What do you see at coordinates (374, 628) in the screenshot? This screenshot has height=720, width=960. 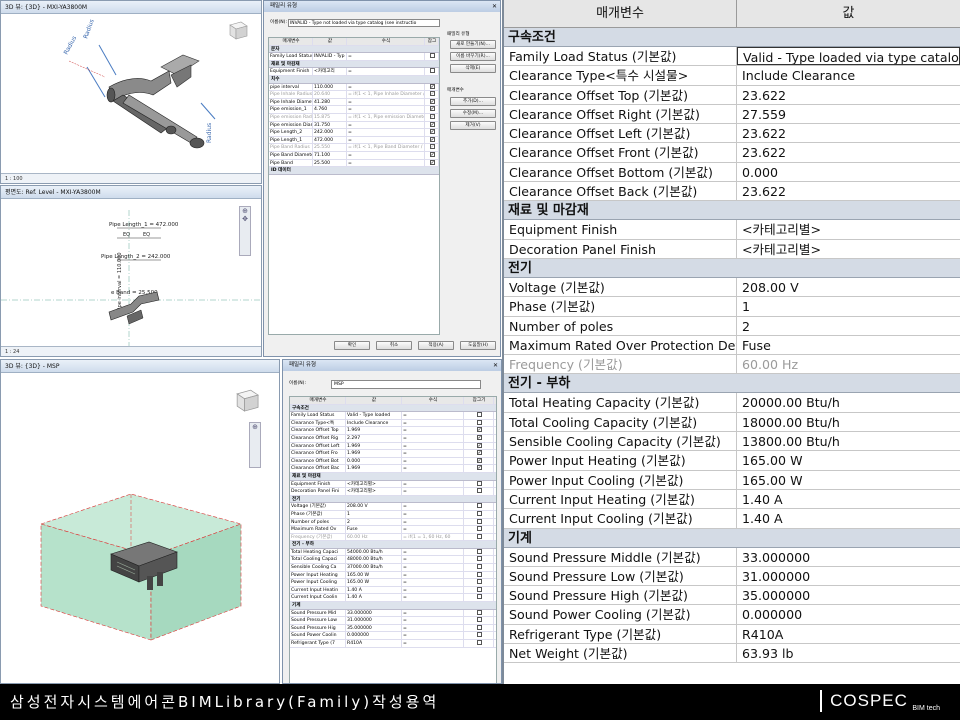 I see `param-value: 35.000000` at bounding box center [374, 628].